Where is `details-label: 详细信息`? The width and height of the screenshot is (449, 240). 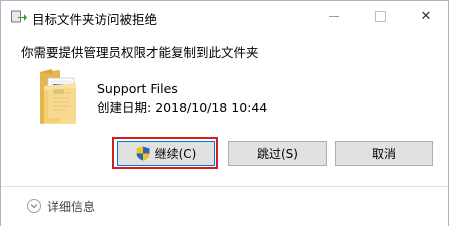 details-label: 详细信息 is located at coordinates (71, 206).